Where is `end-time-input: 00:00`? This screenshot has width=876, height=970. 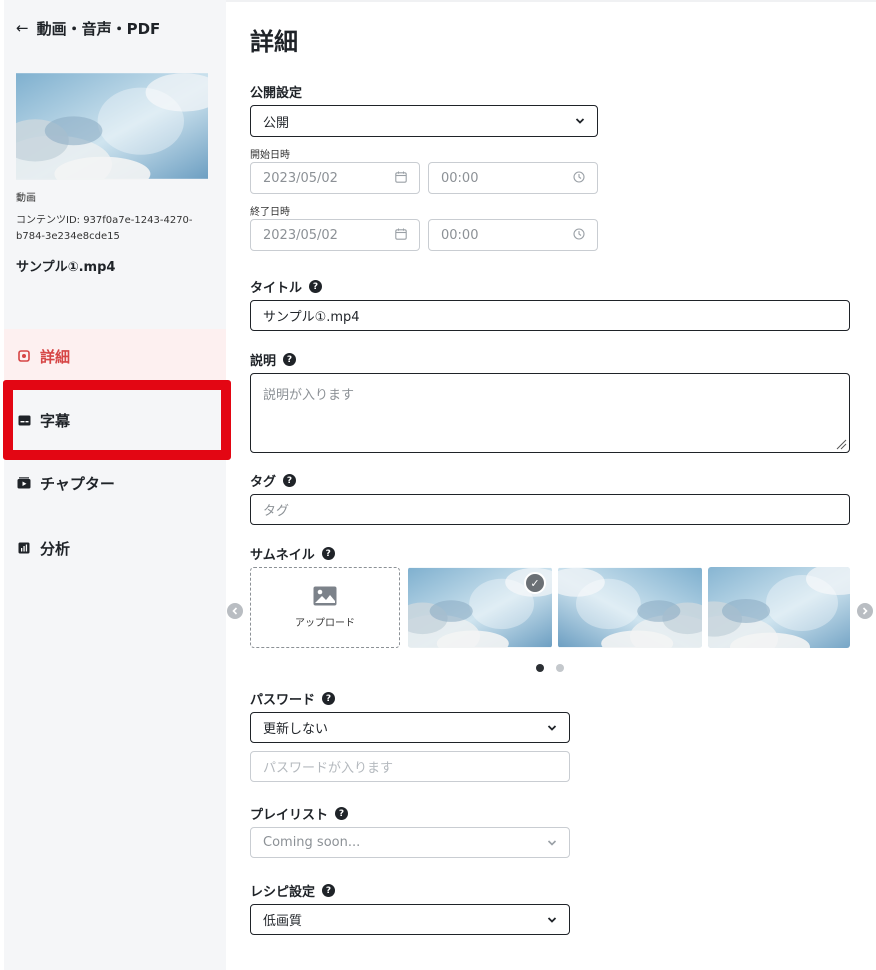 end-time-input: 00:00 is located at coordinates (513, 235).